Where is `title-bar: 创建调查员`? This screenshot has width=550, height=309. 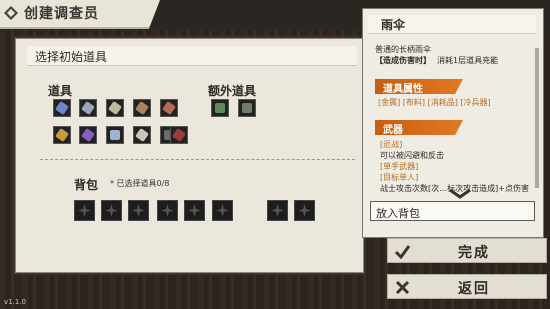
title-bar: 创建调查员 is located at coordinates (80, 14).